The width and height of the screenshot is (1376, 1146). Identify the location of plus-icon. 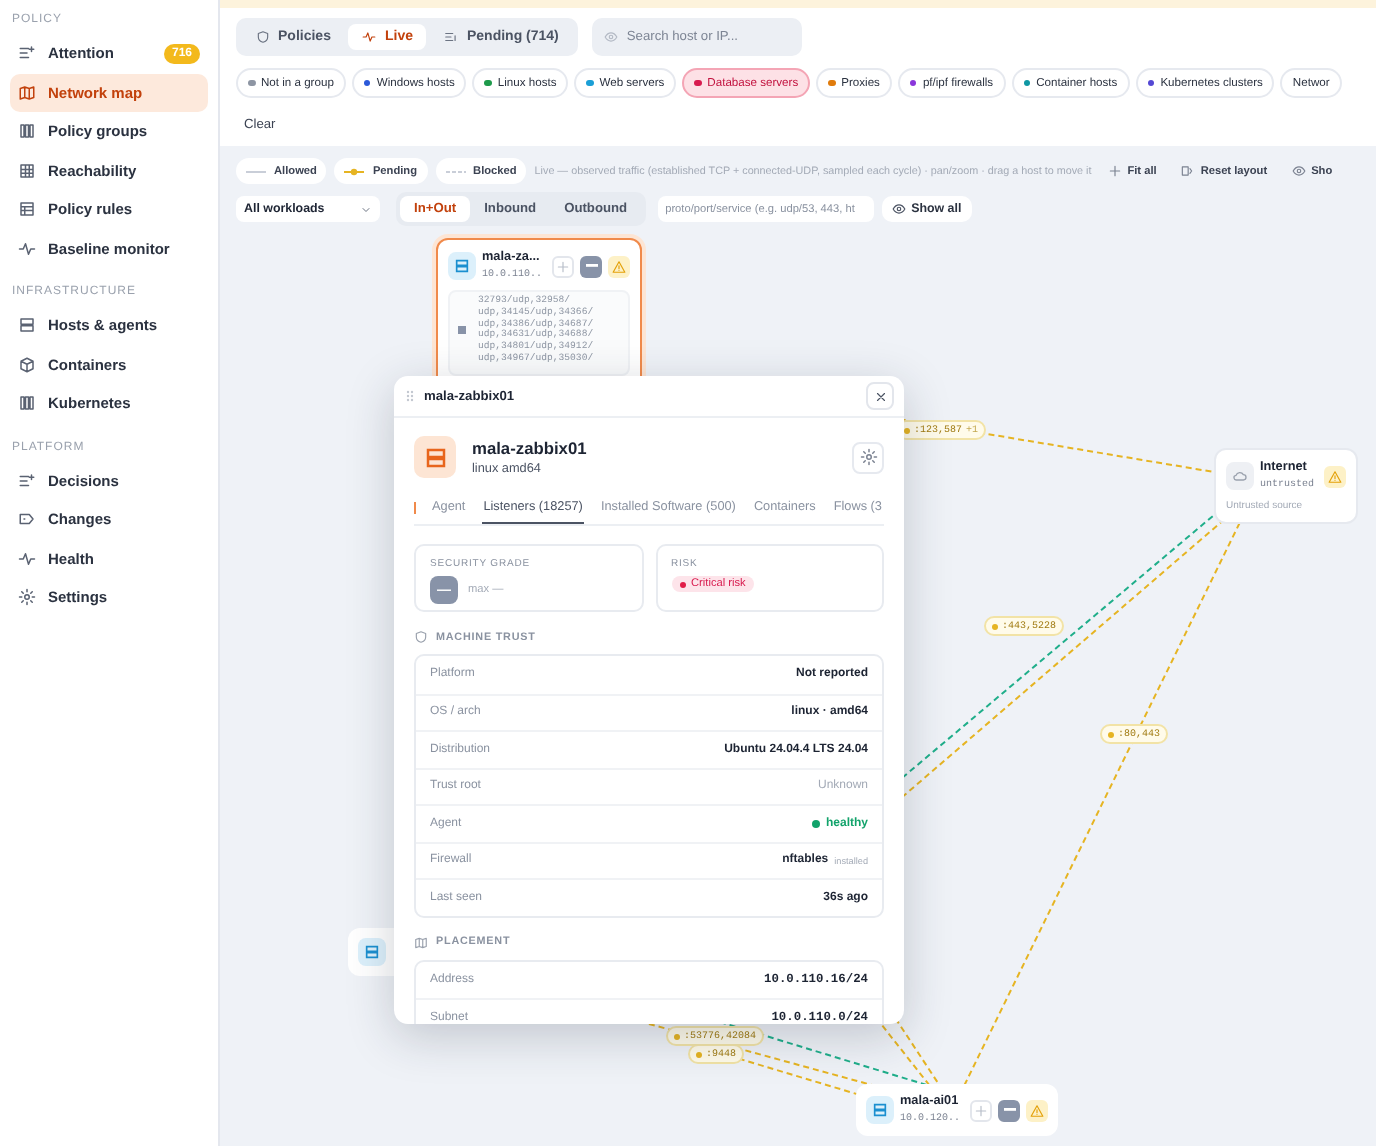
(1114, 171).